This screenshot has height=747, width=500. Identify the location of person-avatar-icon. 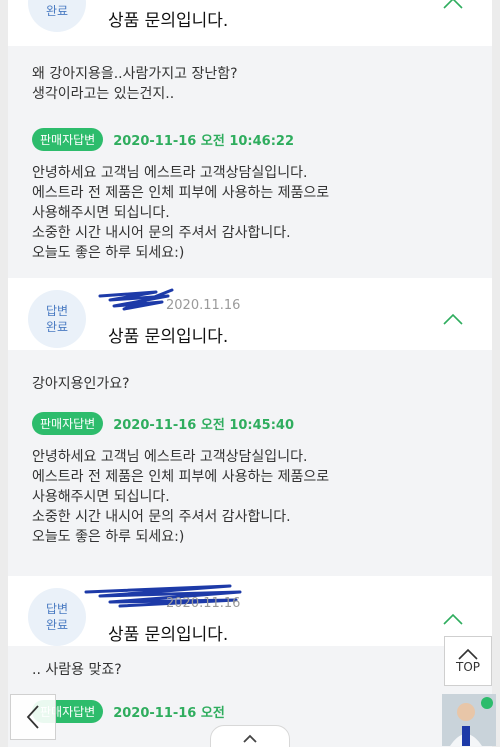
(469, 720).